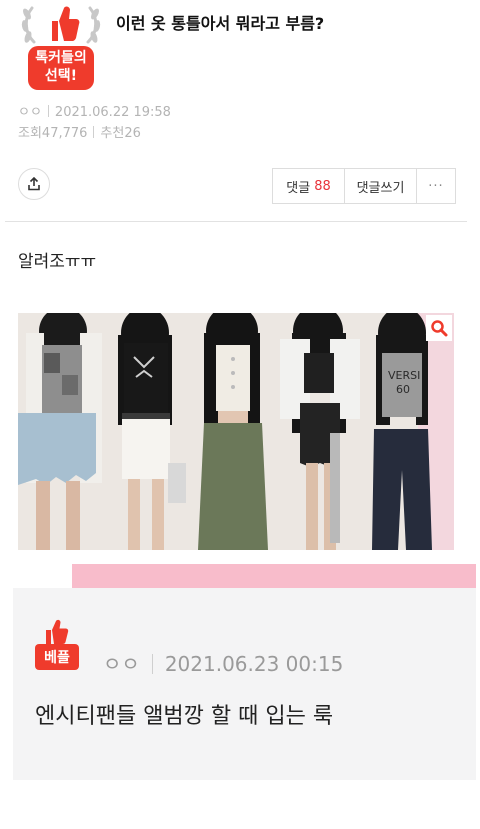 This screenshot has width=480, height=829. I want to click on comments-button: 댓글 88, so click(309, 186).